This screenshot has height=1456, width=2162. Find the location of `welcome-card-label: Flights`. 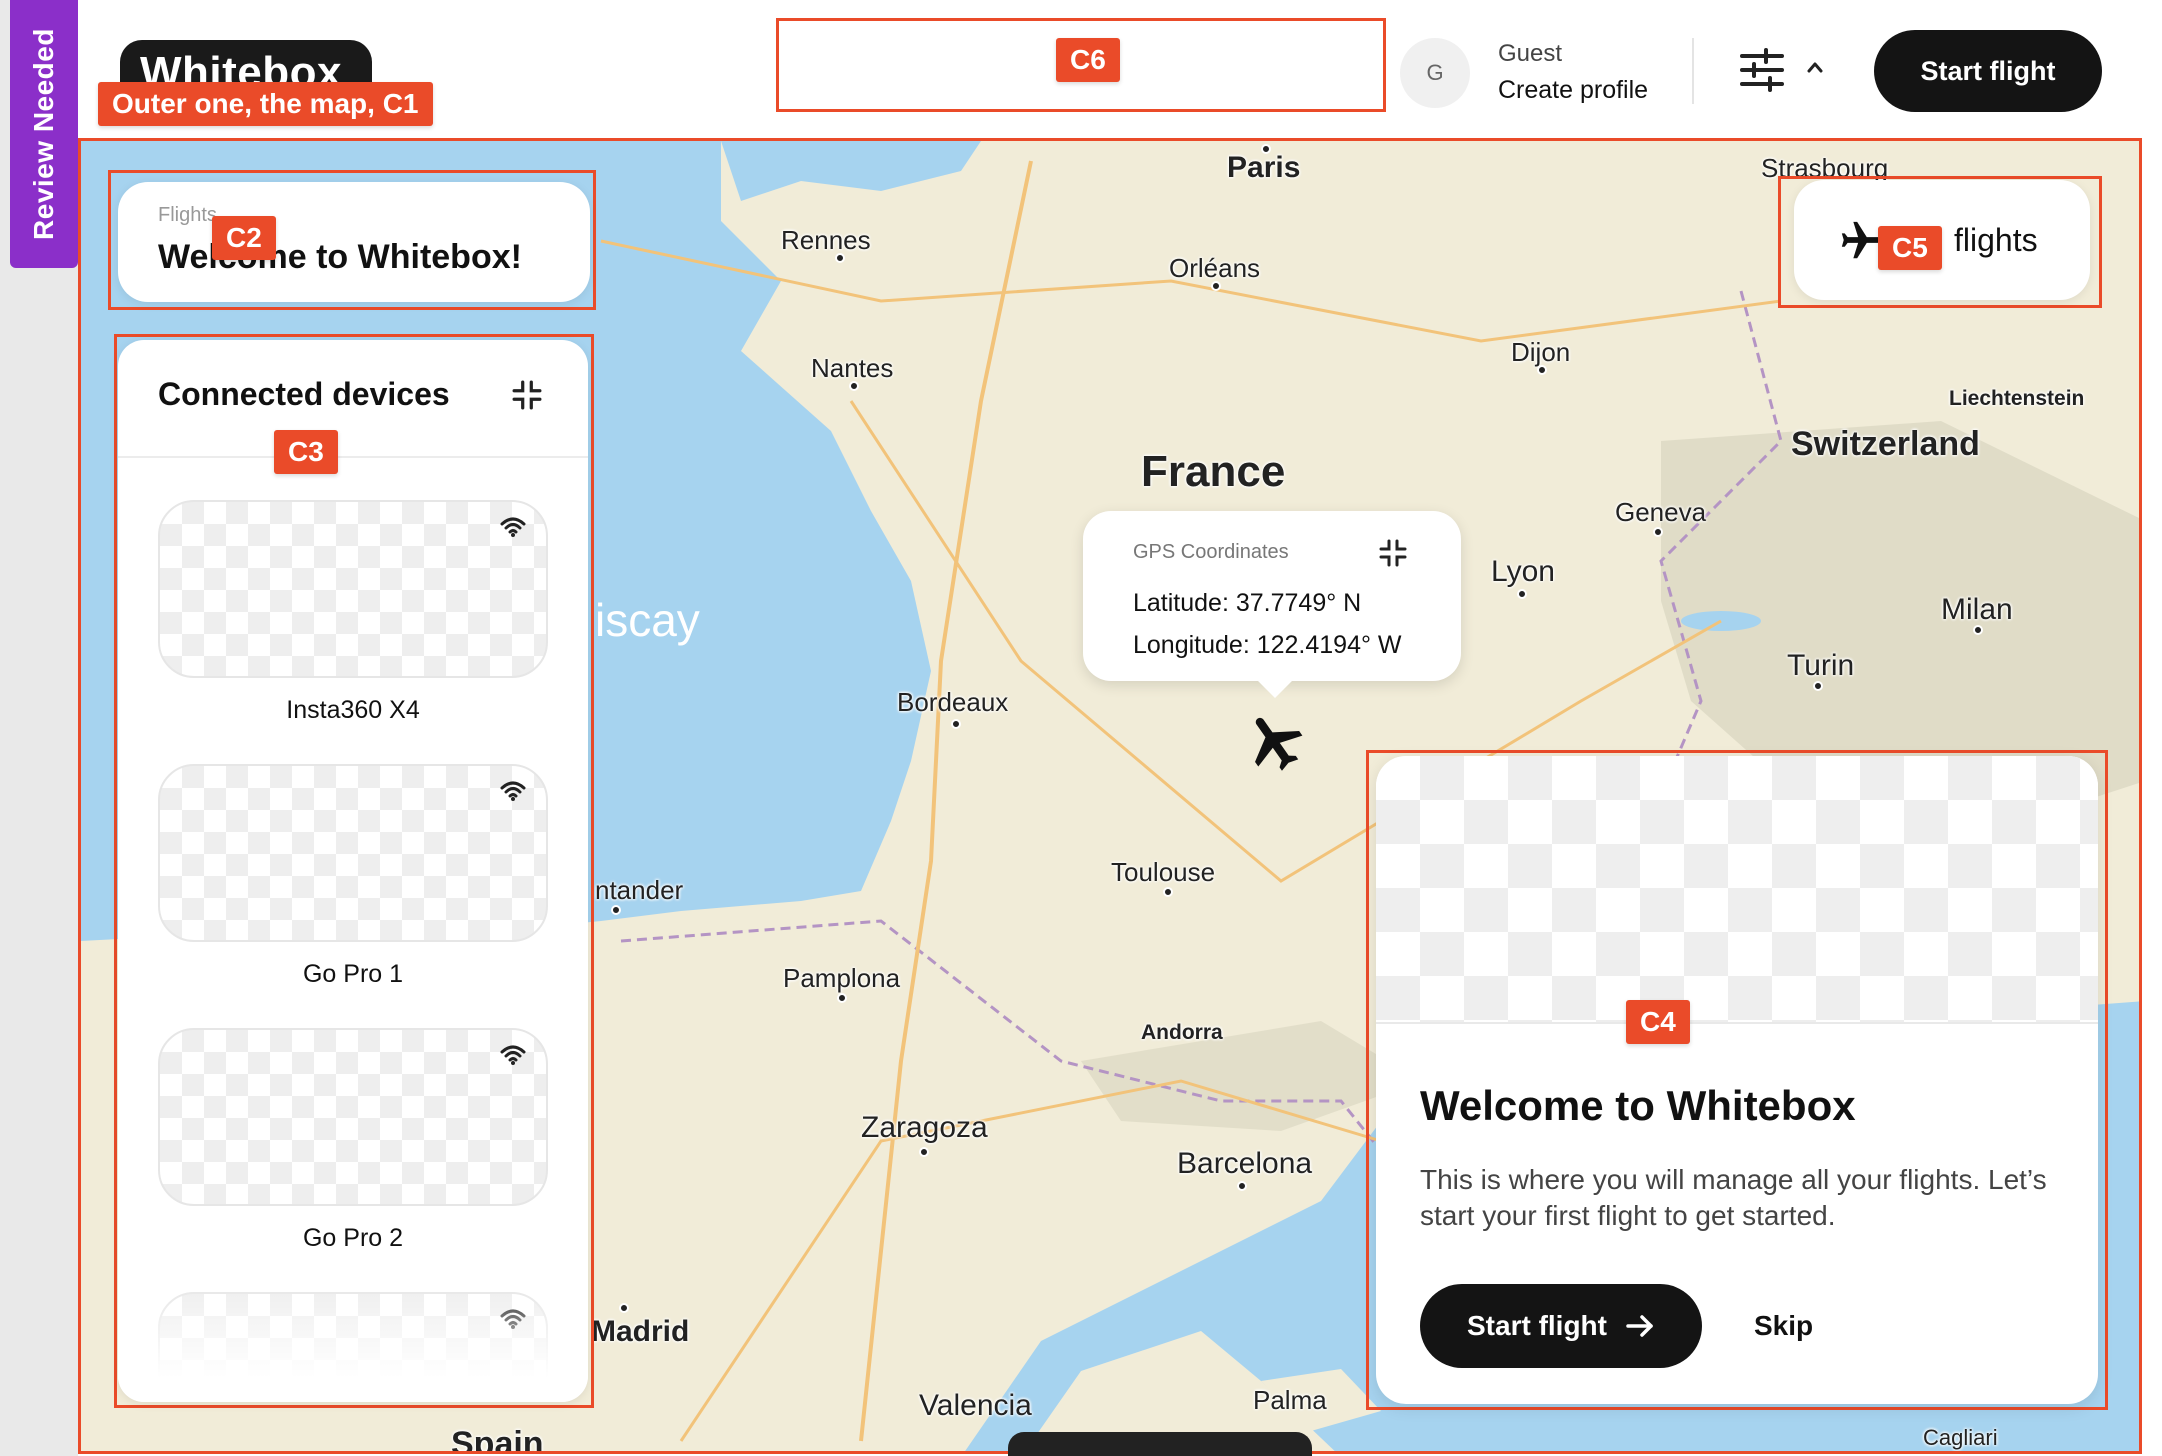

welcome-card-label: Flights is located at coordinates (187, 215).